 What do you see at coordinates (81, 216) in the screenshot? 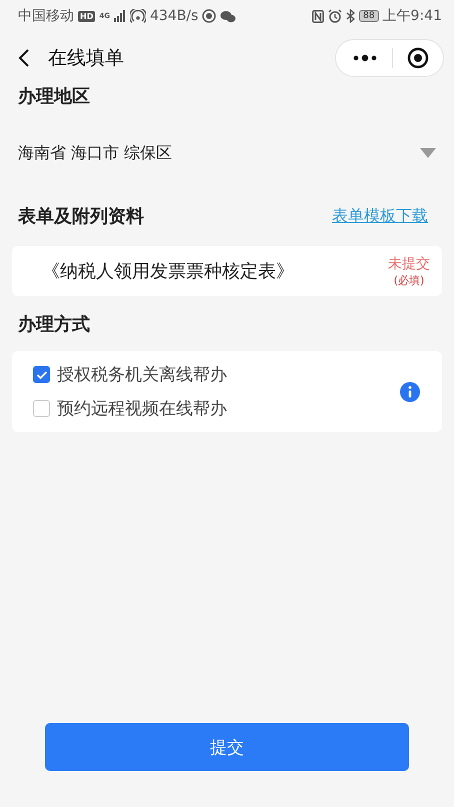
I see `section-heading: 表单及附列资料` at bounding box center [81, 216].